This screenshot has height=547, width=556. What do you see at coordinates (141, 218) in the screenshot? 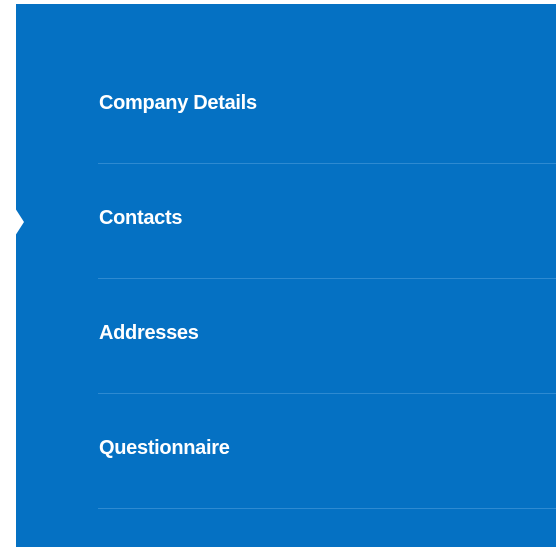
I see `nav-item-label: Contacts` at bounding box center [141, 218].